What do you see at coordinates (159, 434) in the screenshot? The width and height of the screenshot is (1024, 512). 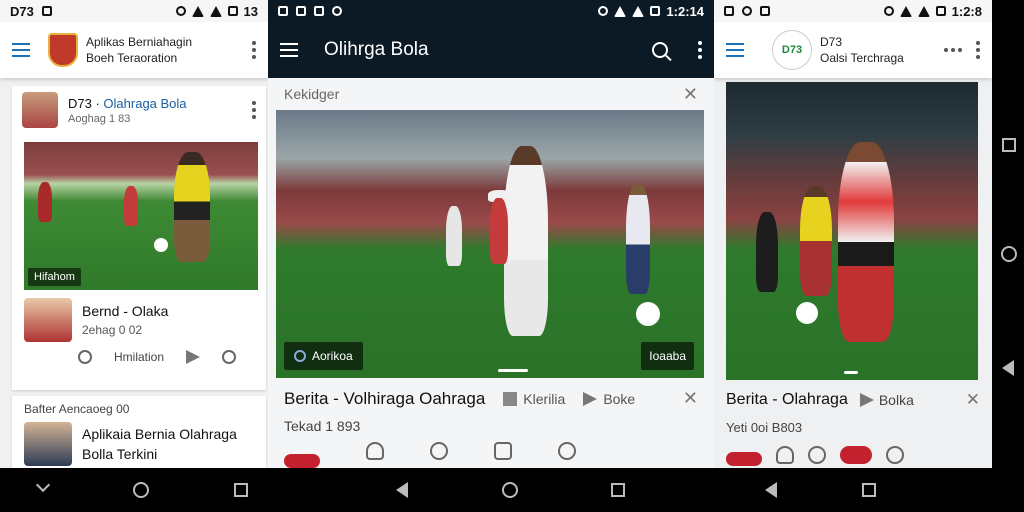 I see `card-title-line: Aplikaia Bernia Olahraga` at bounding box center [159, 434].